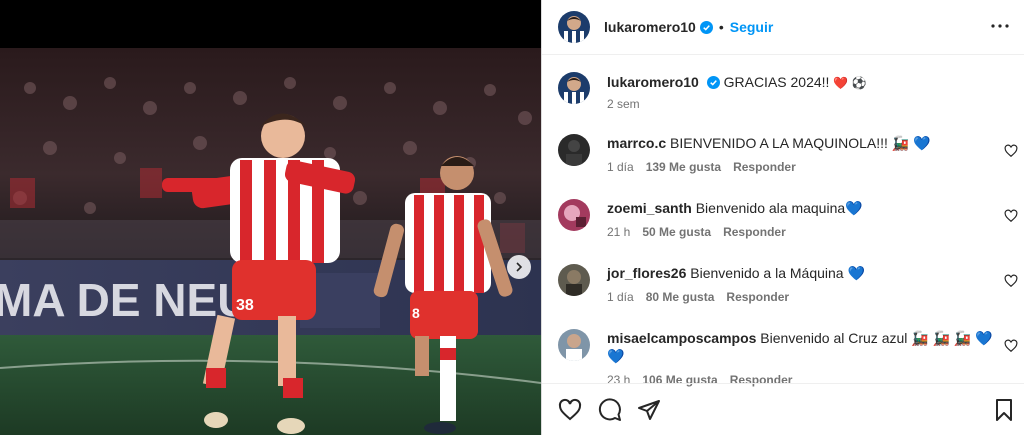  I want to click on more-icon, so click(1000, 26).